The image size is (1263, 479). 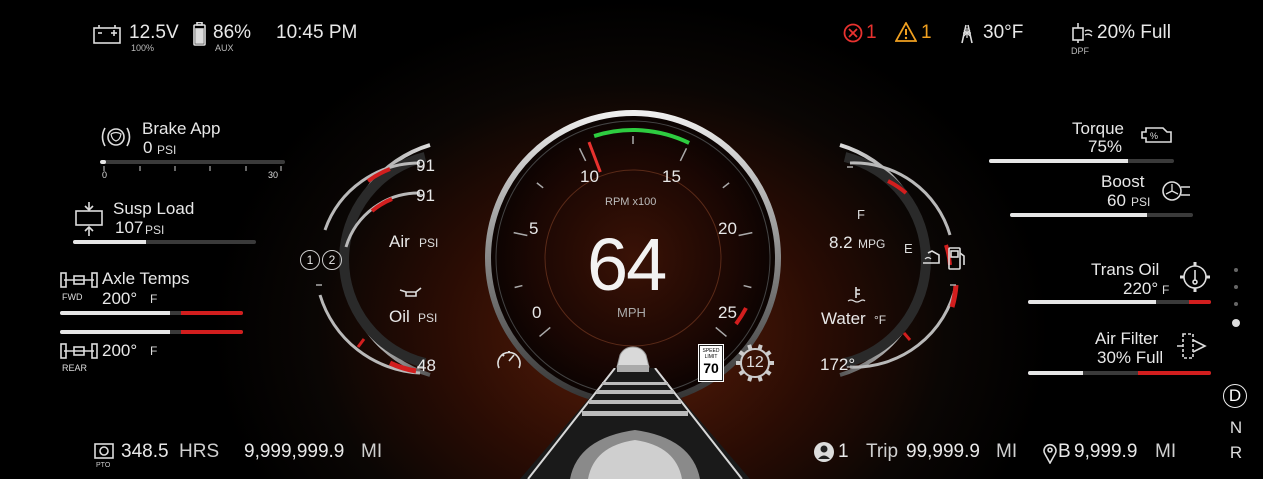 I want to click on air-circuit-1-icon: 1, so click(x=310, y=260).